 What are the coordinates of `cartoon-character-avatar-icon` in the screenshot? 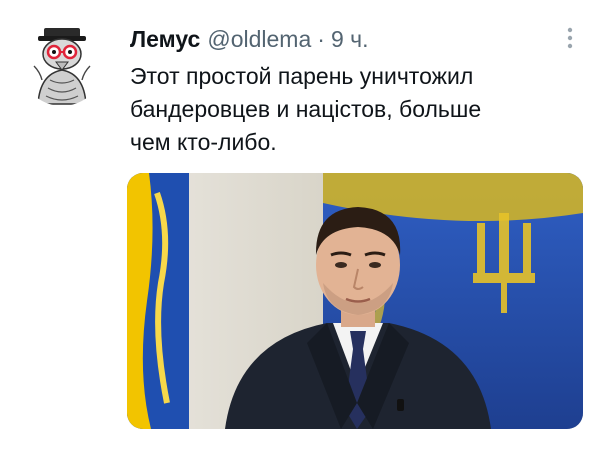 It's located at (62, 66).